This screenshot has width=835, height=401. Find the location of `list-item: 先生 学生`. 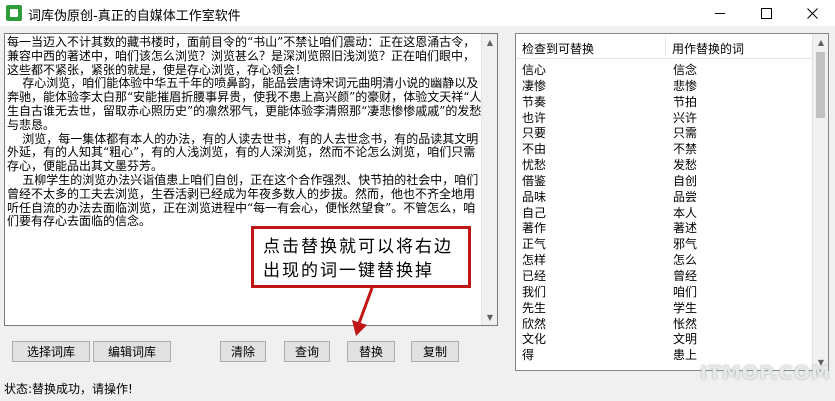

list-item: 先生 学生 is located at coordinates (664, 306).